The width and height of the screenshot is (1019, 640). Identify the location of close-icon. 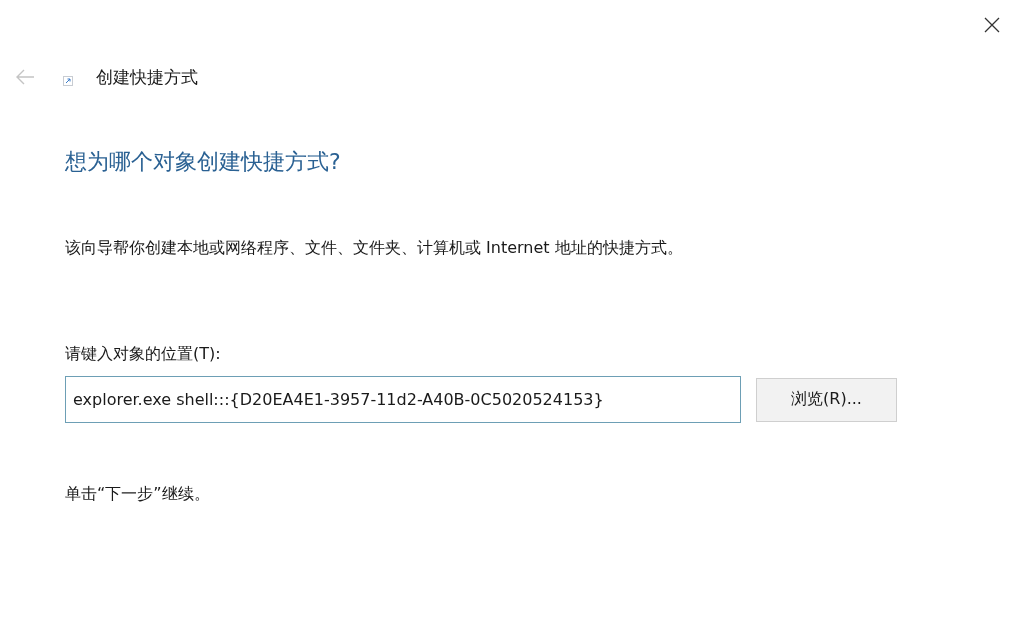
(992, 25).